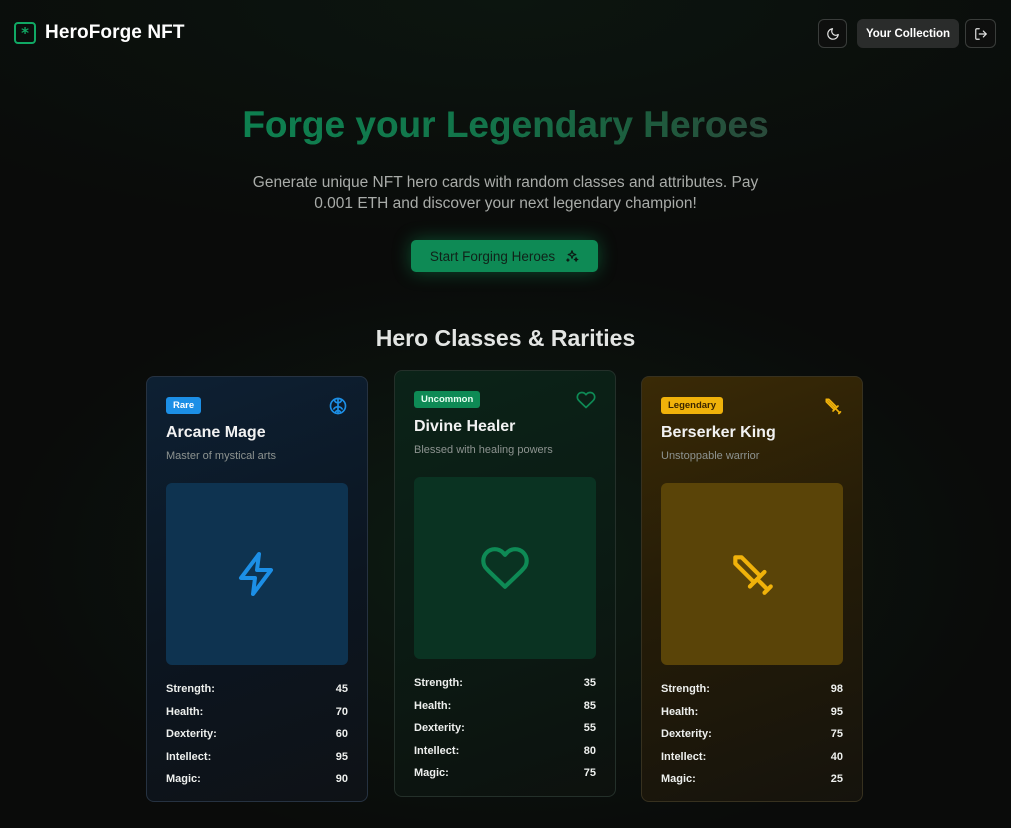  I want to click on theme-toggle-button, so click(832, 33).